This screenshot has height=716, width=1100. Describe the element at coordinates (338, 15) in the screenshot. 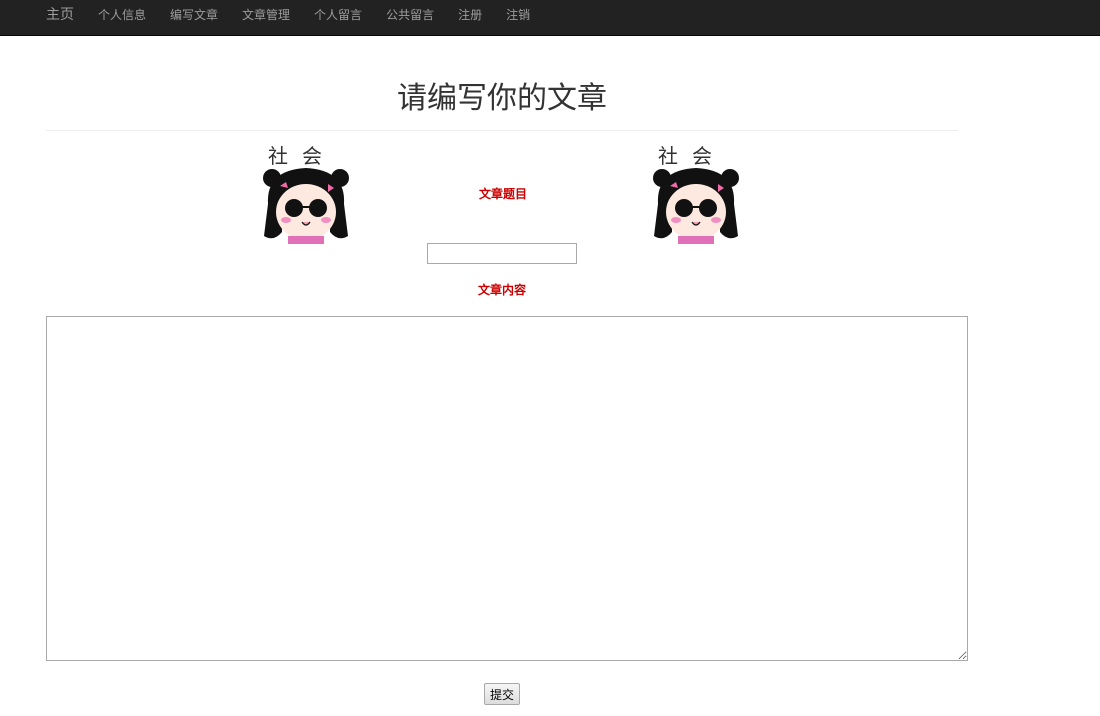

I see `nav-item-personal-messages: 个人留言` at that location.